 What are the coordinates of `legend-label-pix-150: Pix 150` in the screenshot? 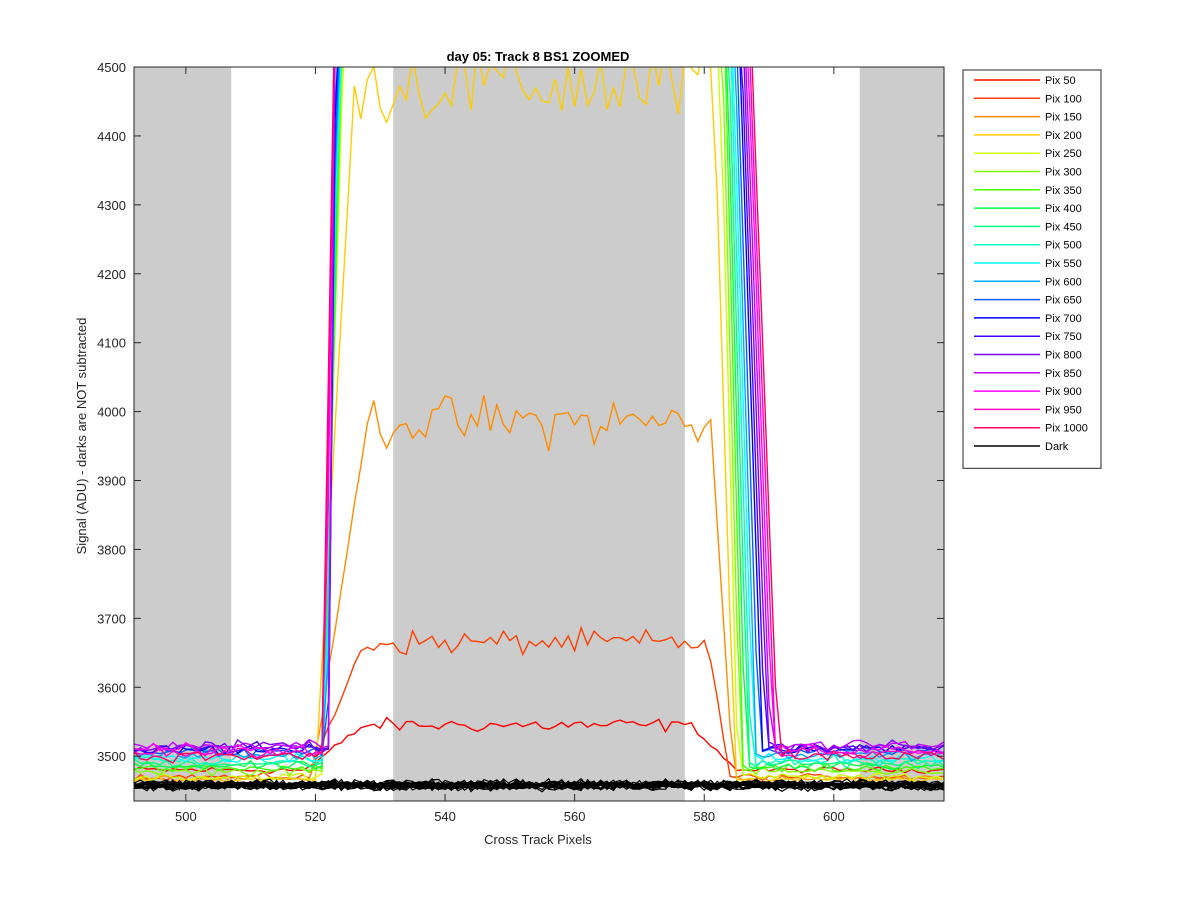 It's located at (1063, 118).